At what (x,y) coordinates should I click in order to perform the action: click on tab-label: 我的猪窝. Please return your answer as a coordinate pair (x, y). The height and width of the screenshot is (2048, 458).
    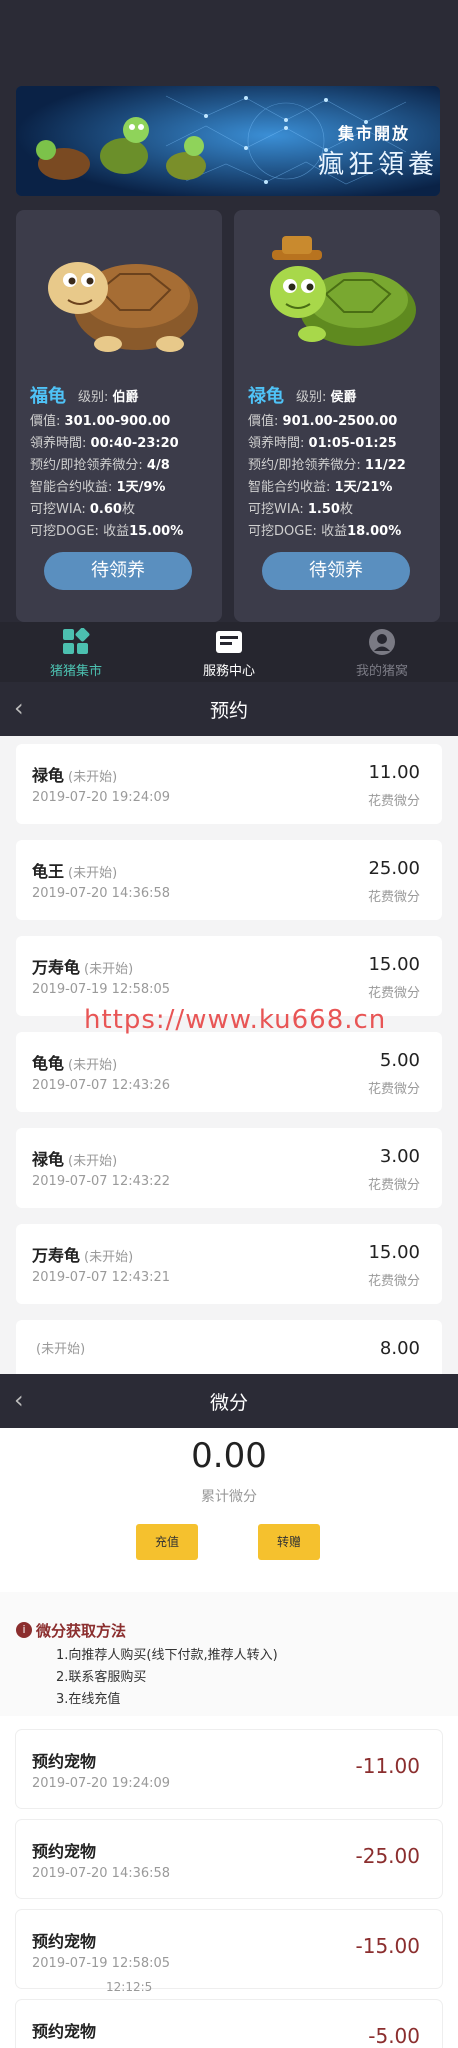
    Looking at the image, I should click on (381, 671).